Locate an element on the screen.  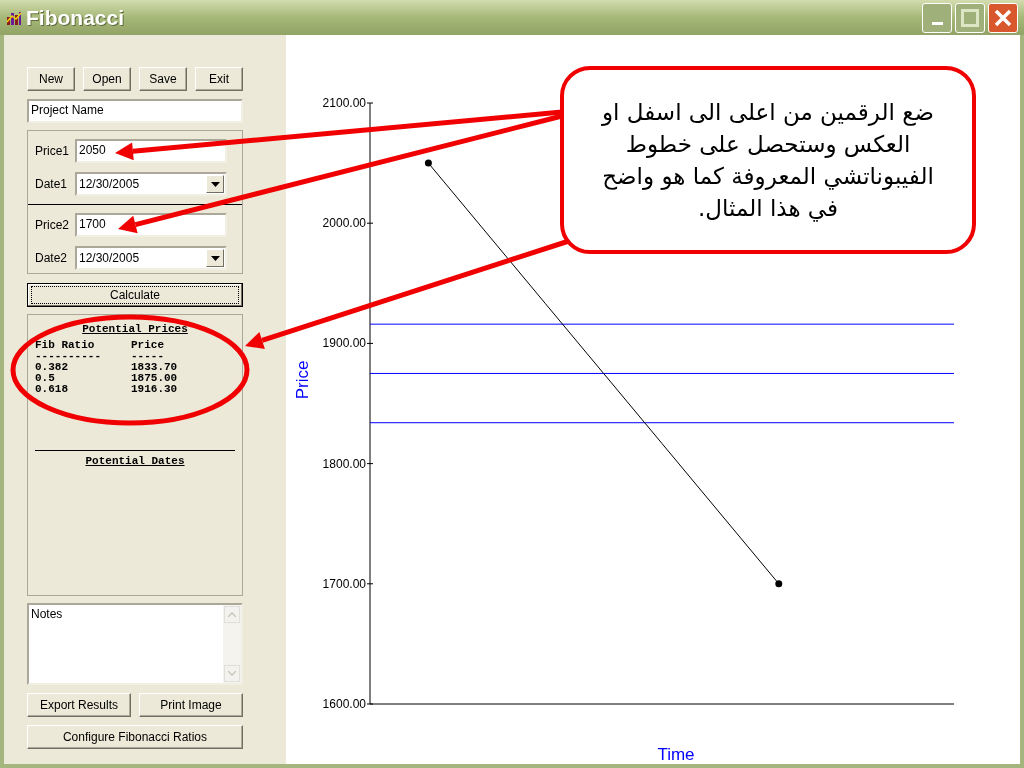
header-rule: ---------- is located at coordinates (68, 356).